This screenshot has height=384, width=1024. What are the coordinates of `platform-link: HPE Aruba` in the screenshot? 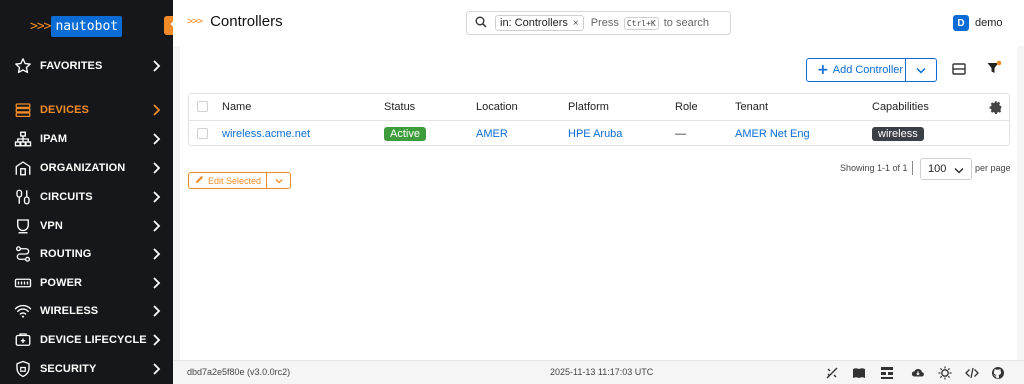 It's located at (595, 133).